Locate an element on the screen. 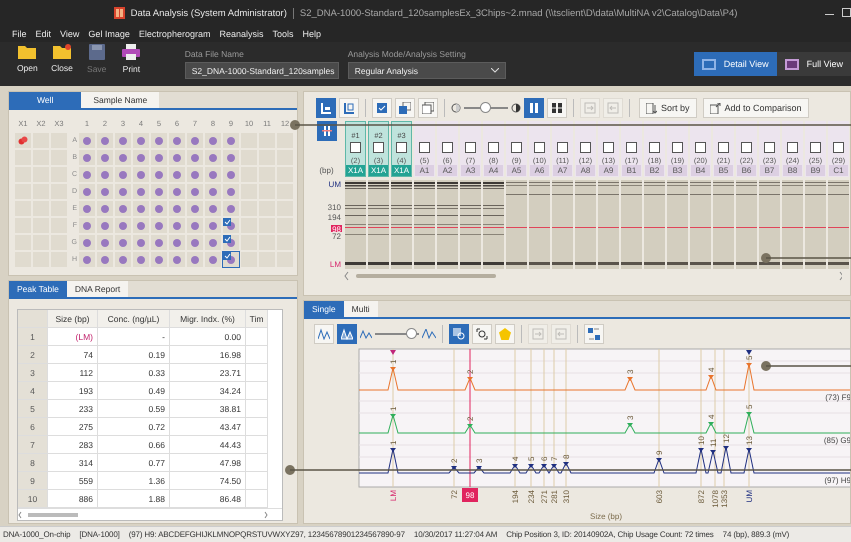 The height and width of the screenshot is (542, 851). analysis-dropdown: Regular Analysis is located at coordinates (427, 70).